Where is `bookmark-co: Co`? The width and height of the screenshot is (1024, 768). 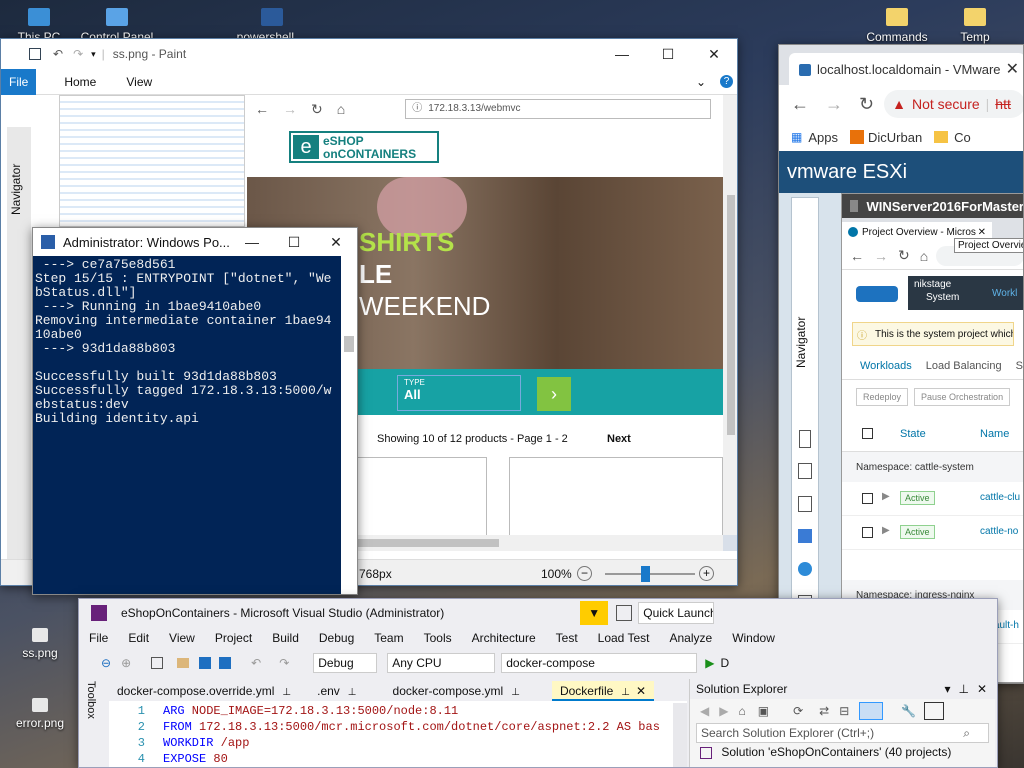
bookmark-co: Co is located at coordinates (962, 137).